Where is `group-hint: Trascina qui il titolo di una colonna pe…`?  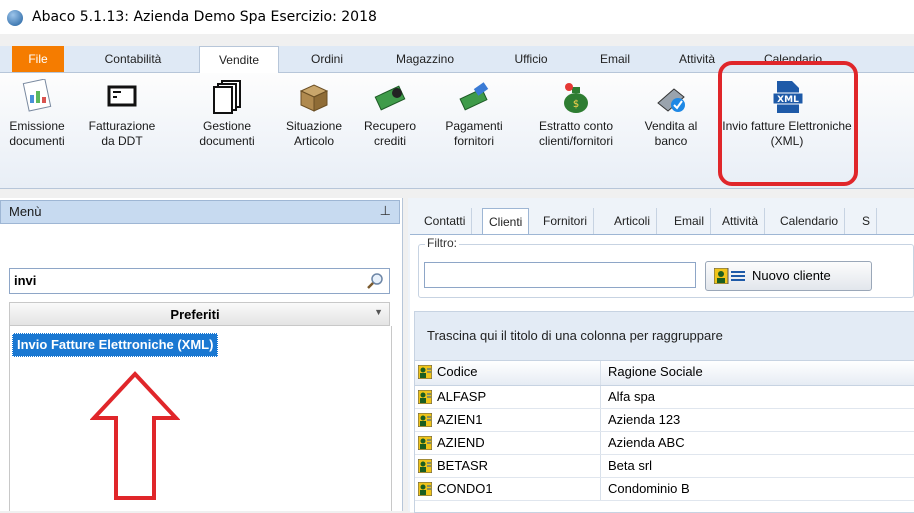 group-hint: Trascina qui il titolo di una colonna pe… is located at coordinates (575, 335).